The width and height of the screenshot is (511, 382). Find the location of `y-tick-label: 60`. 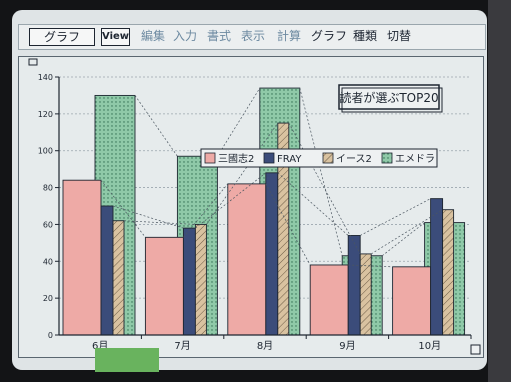

y-tick-label: 60 is located at coordinates (48, 224).